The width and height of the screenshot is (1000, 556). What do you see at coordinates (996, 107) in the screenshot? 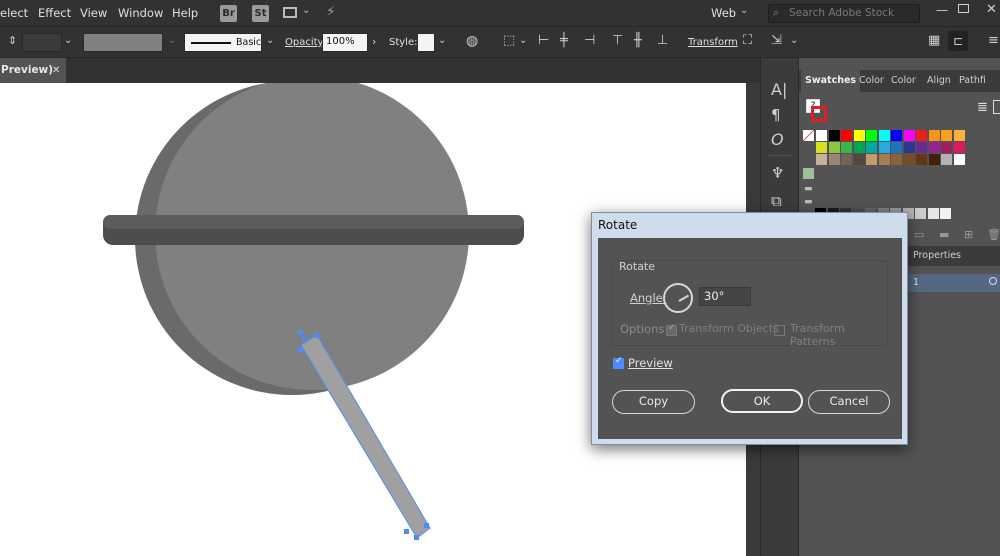
I see `grid-view-icon` at bounding box center [996, 107].